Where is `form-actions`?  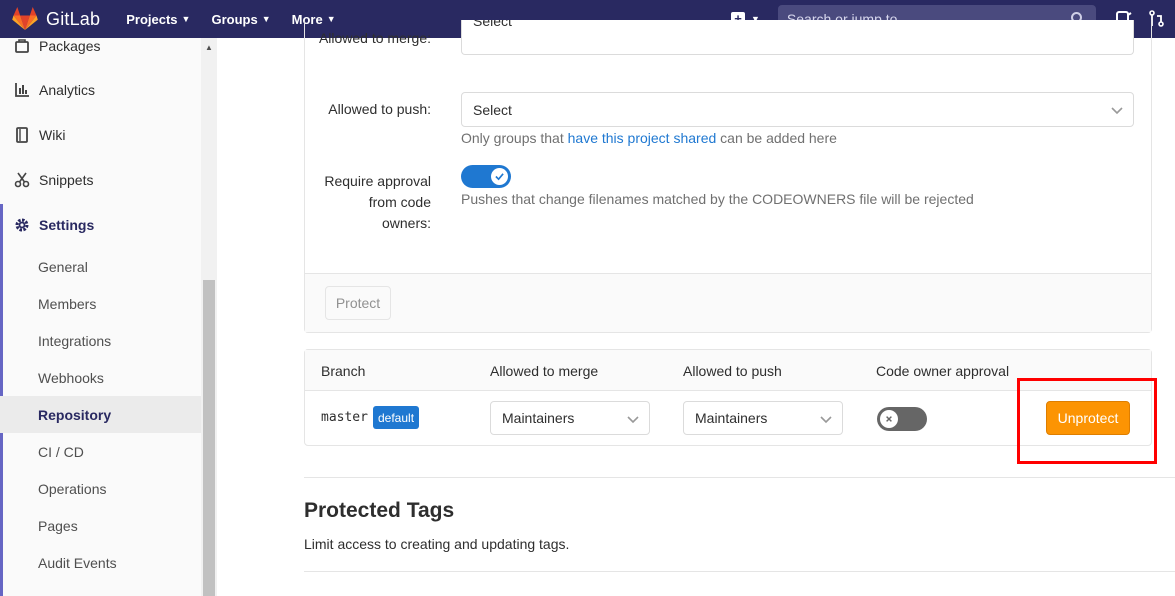
form-actions is located at coordinates (728, 302).